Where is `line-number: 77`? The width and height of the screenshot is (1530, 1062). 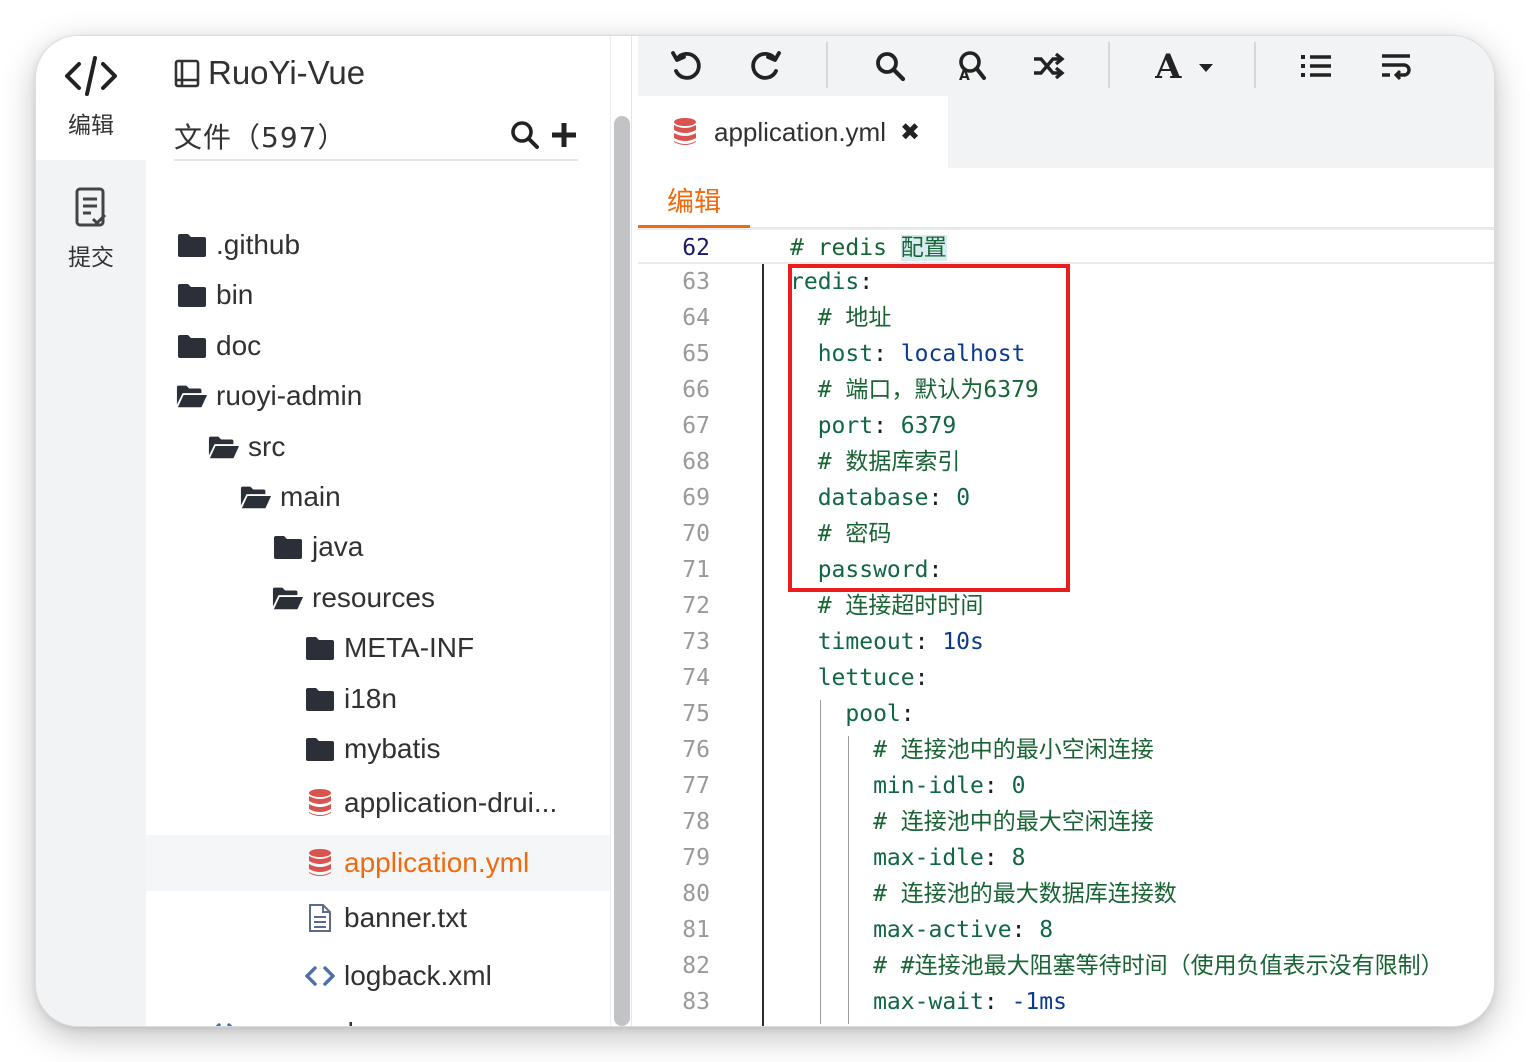
line-number: 77 is located at coordinates (696, 786).